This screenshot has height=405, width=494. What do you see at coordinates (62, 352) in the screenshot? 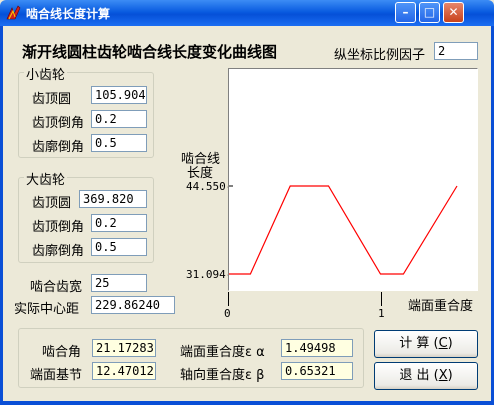
I see `pressure-angle-label: 啮合角` at bounding box center [62, 352].